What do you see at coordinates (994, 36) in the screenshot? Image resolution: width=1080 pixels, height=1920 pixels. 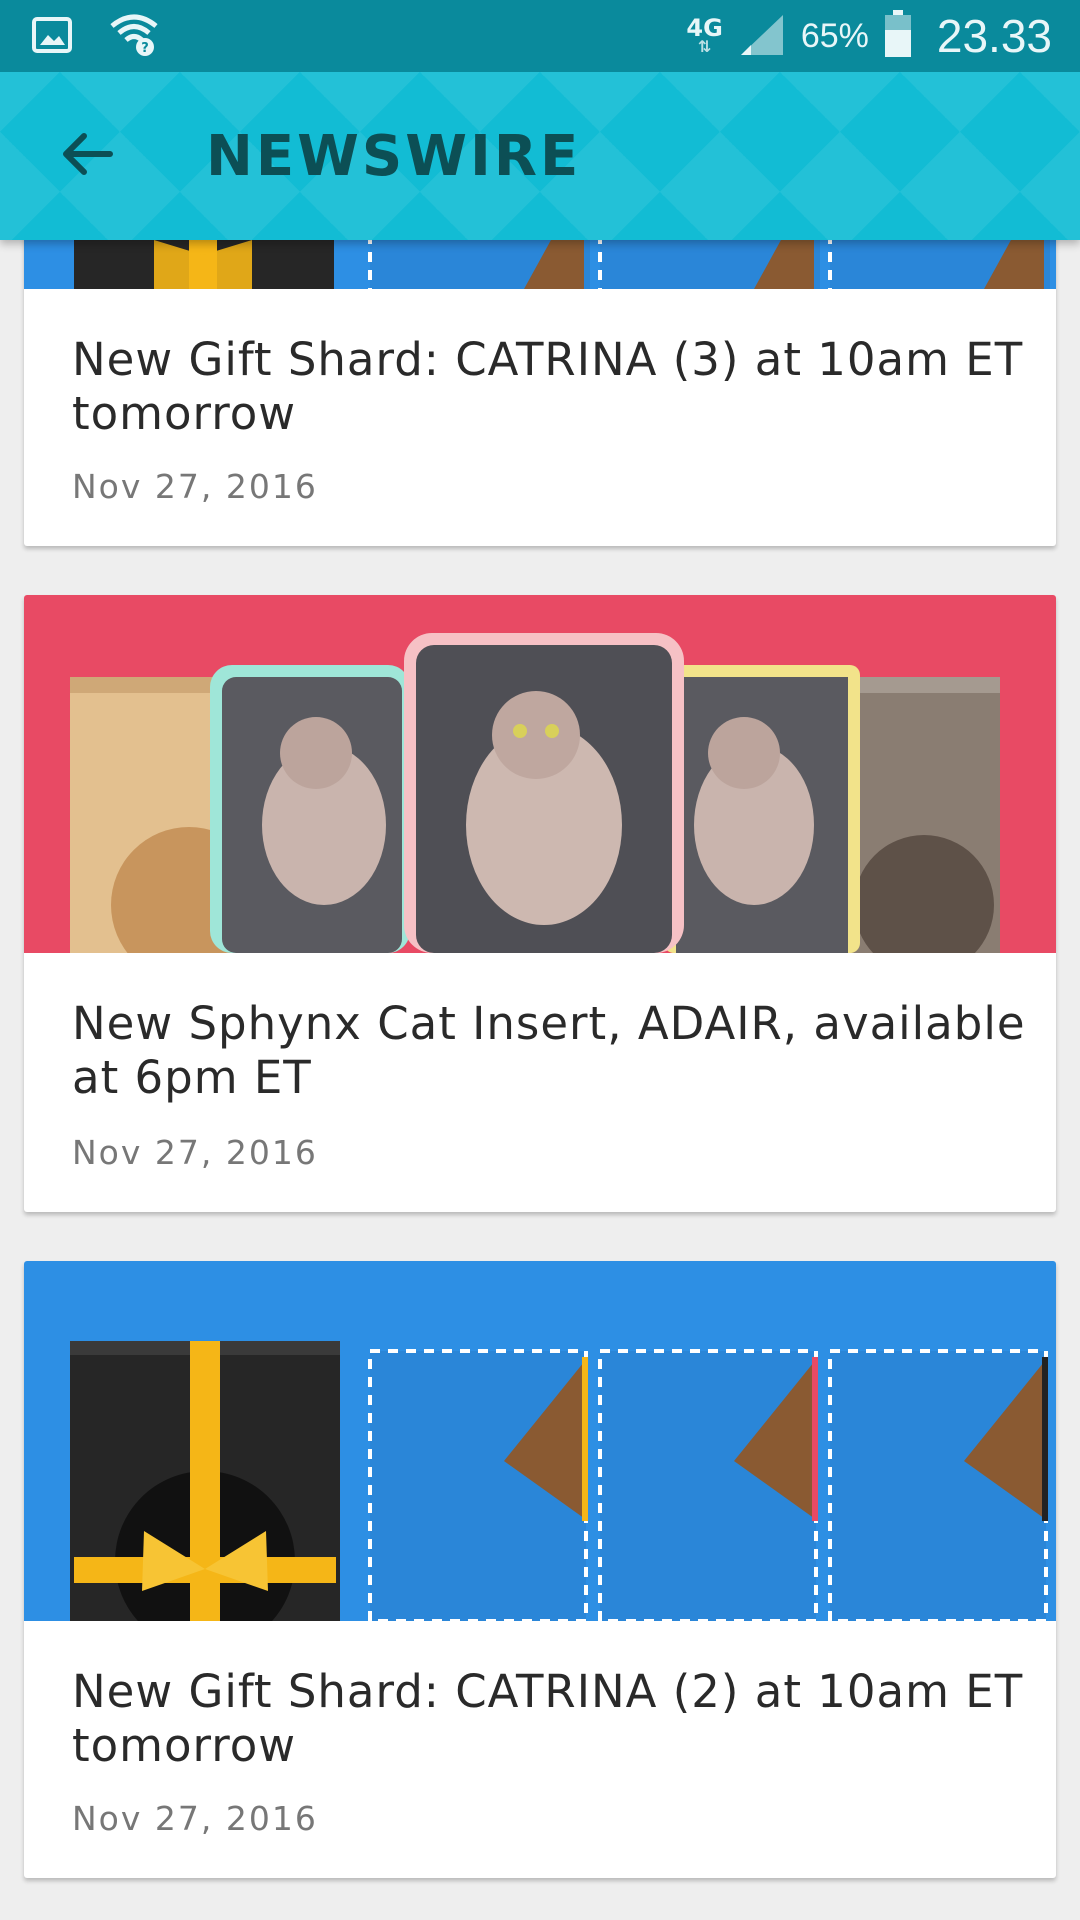 I see `clock: 23.33` at bounding box center [994, 36].